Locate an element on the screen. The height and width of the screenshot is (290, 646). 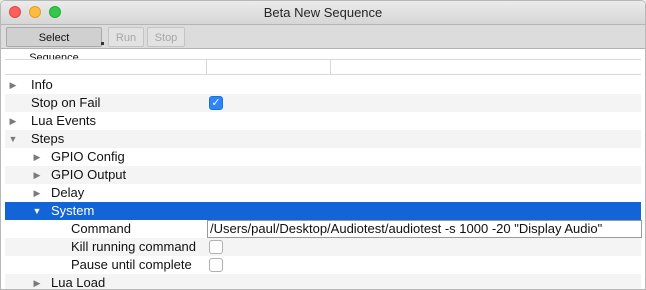
window-title: Beta New Sequence is located at coordinates (323, 12).